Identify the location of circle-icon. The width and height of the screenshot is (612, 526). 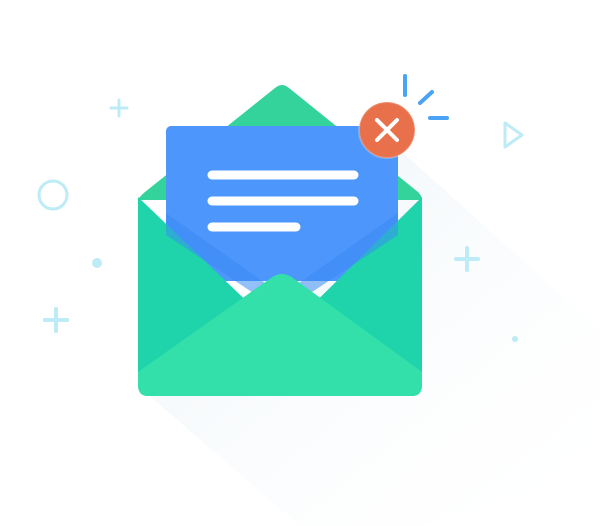
(53, 195).